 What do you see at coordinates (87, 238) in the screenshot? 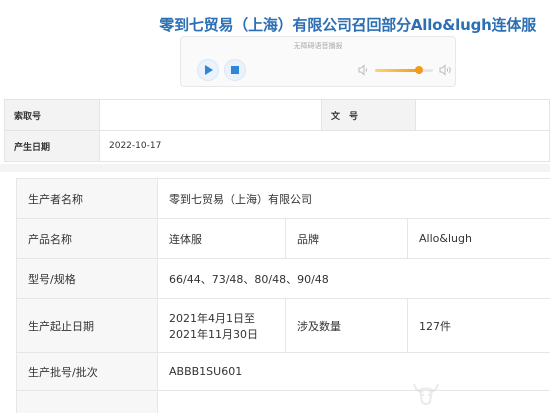
I see `product-label: 产品名称` at bounding box center [87, 238].